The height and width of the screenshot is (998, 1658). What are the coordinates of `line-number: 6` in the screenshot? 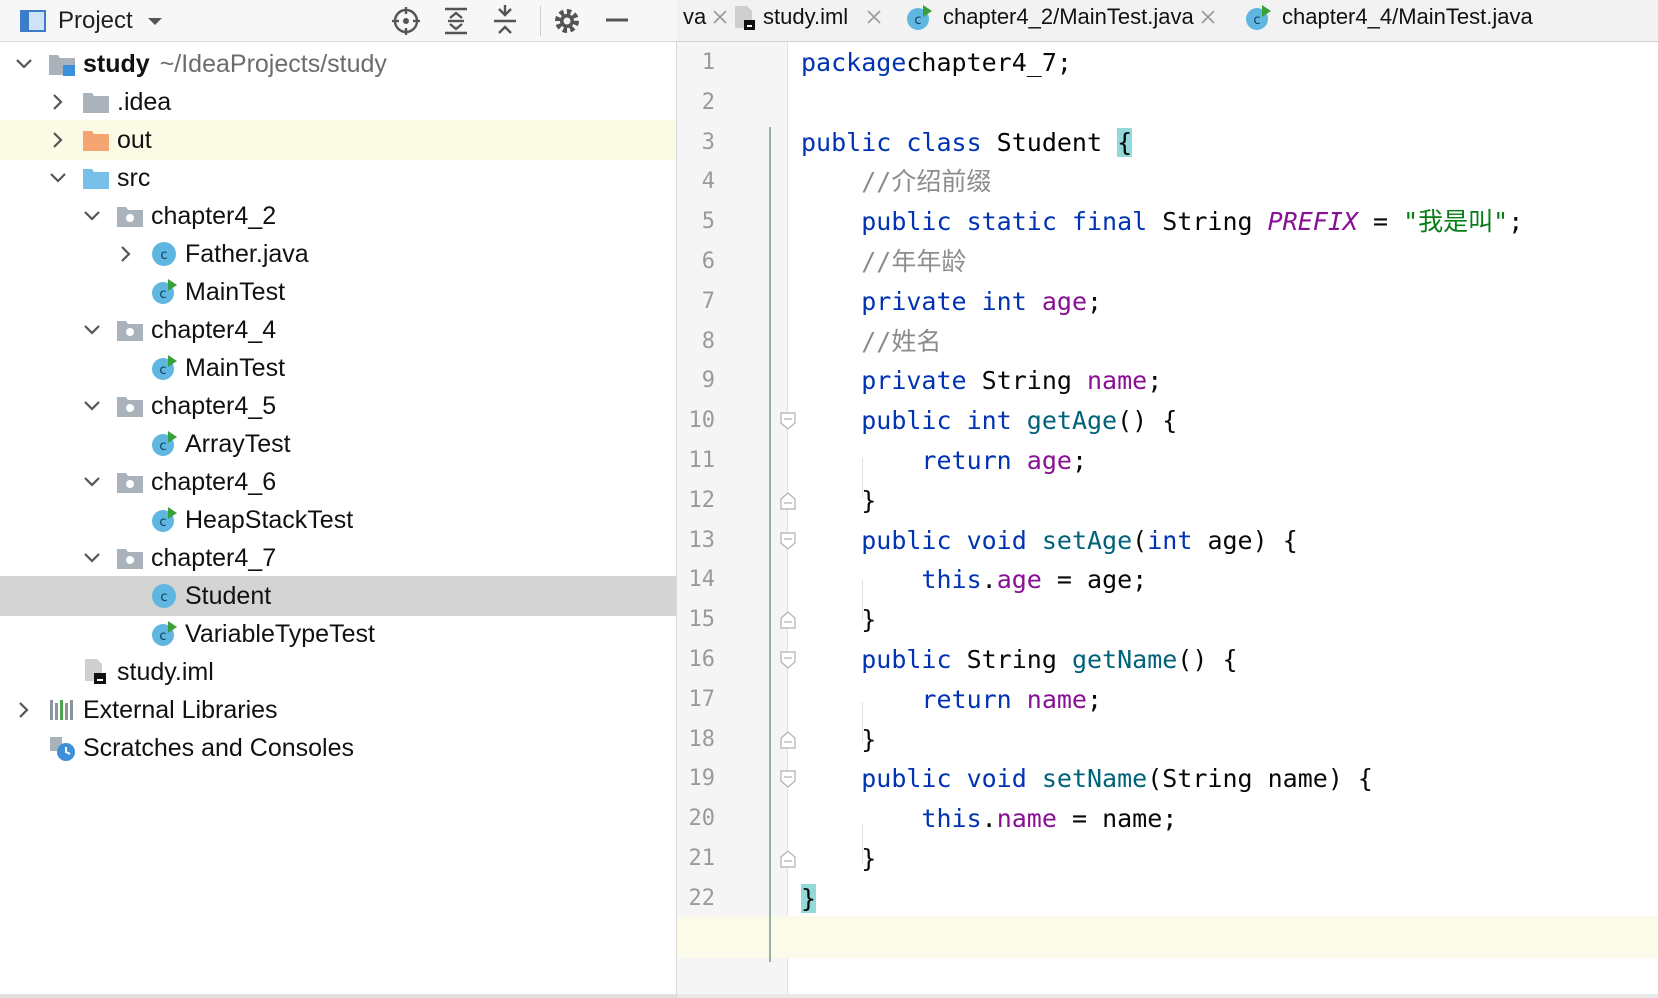 It's located at (696, 262).